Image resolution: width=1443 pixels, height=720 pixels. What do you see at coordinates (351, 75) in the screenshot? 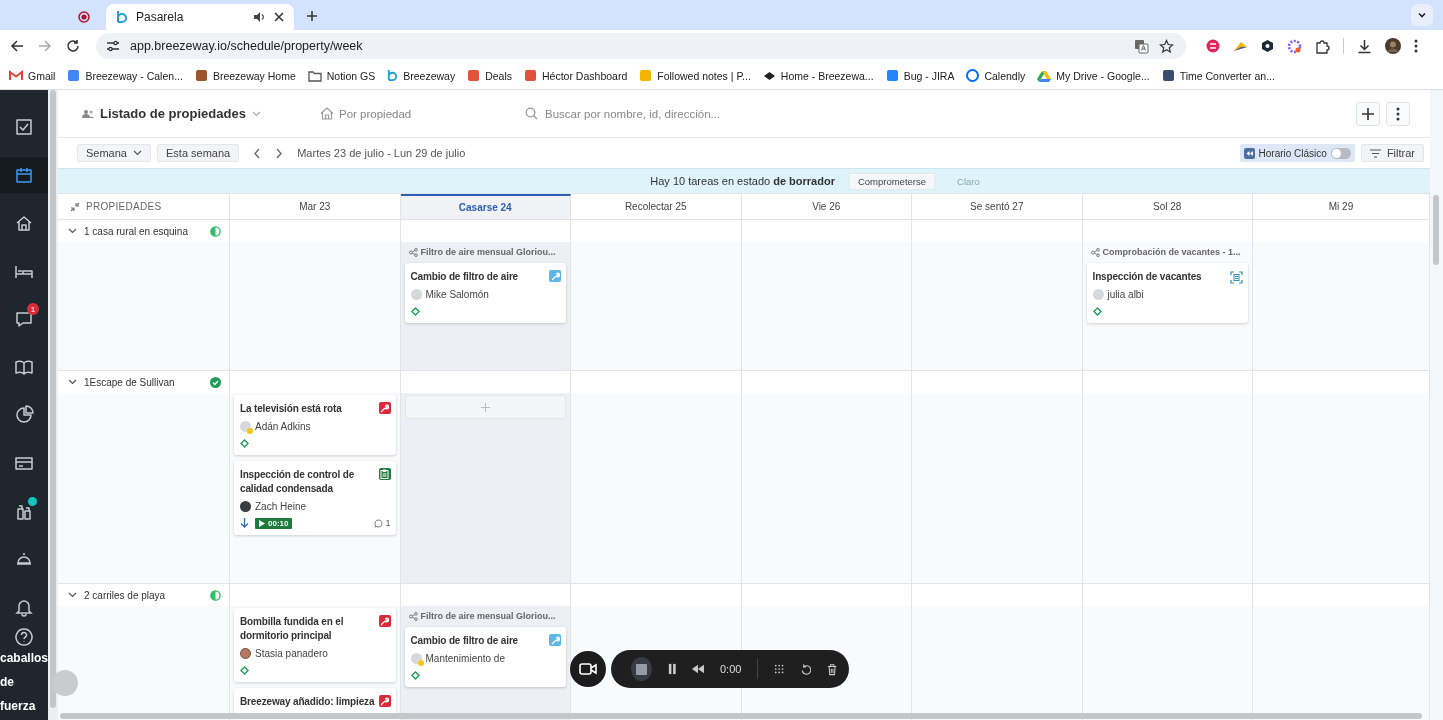
I see `bookmark: Notion GS` at bounding box center [351, 75].